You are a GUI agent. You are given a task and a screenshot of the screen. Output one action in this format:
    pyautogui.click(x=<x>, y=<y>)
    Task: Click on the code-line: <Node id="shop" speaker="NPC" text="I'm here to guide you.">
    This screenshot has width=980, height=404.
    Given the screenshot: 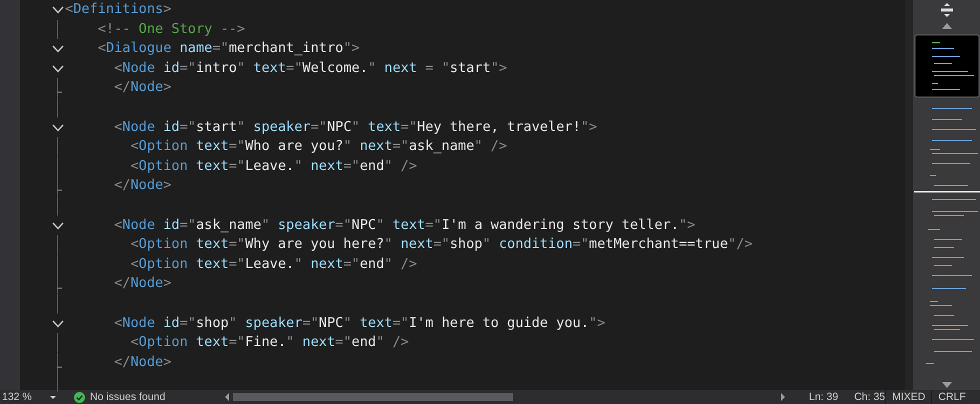 What is the action you would take?
    pyautogui.click(x=359, y=322)
    